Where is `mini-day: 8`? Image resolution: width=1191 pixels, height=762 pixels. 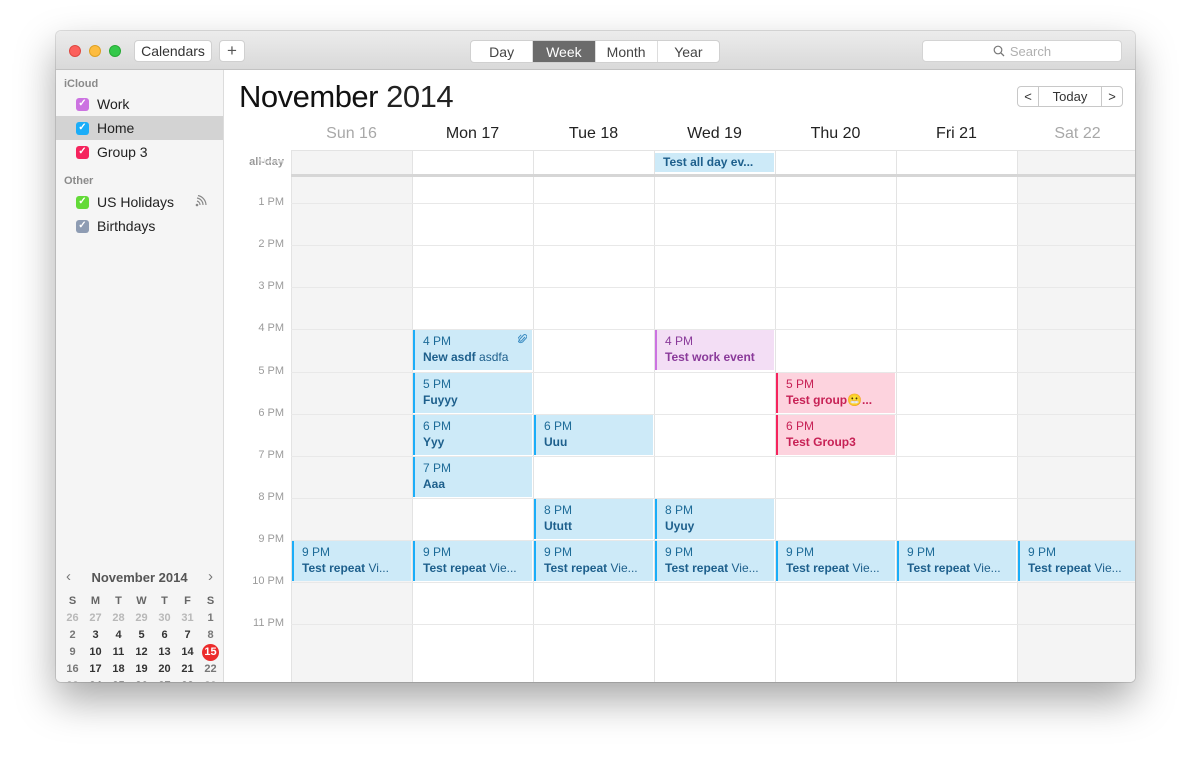 mini-day: 8 is located at coordinates (210, 635).